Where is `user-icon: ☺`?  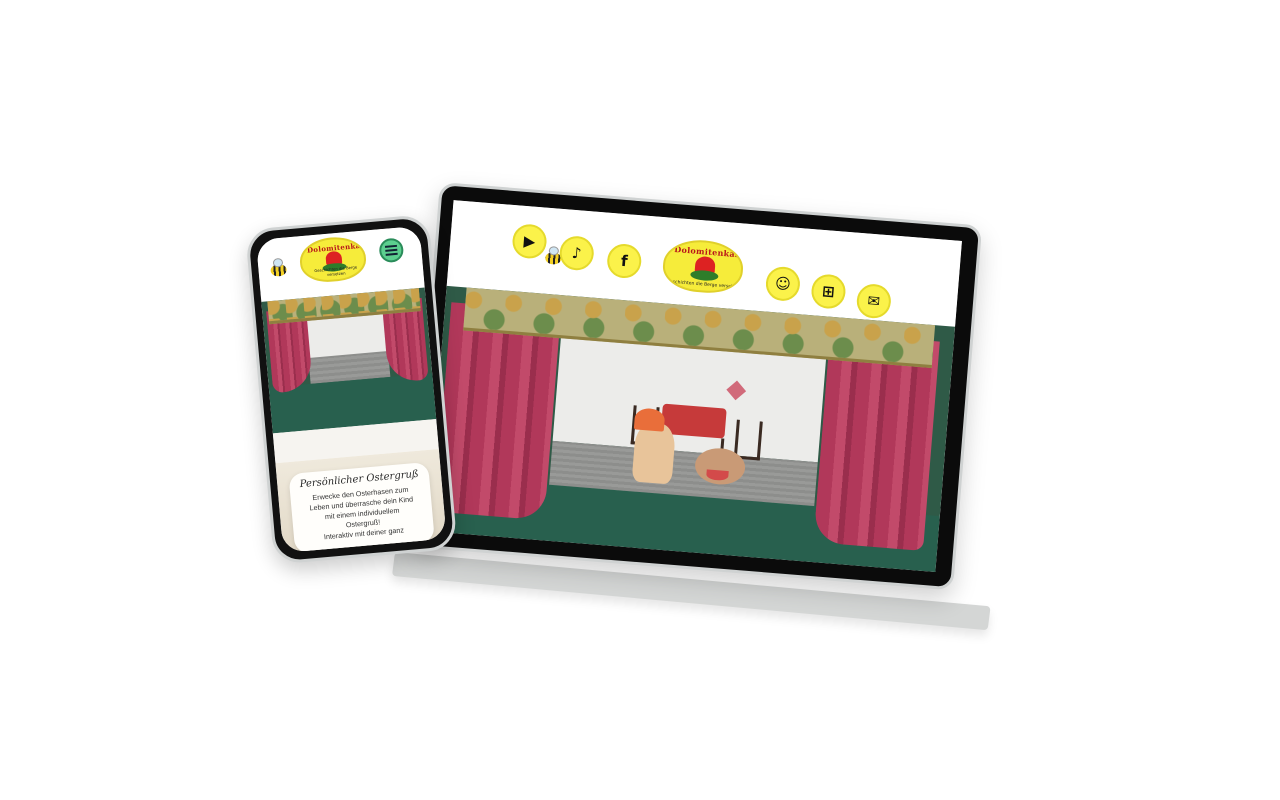 user-icon: ☺ is located at coordinates (783, 284).